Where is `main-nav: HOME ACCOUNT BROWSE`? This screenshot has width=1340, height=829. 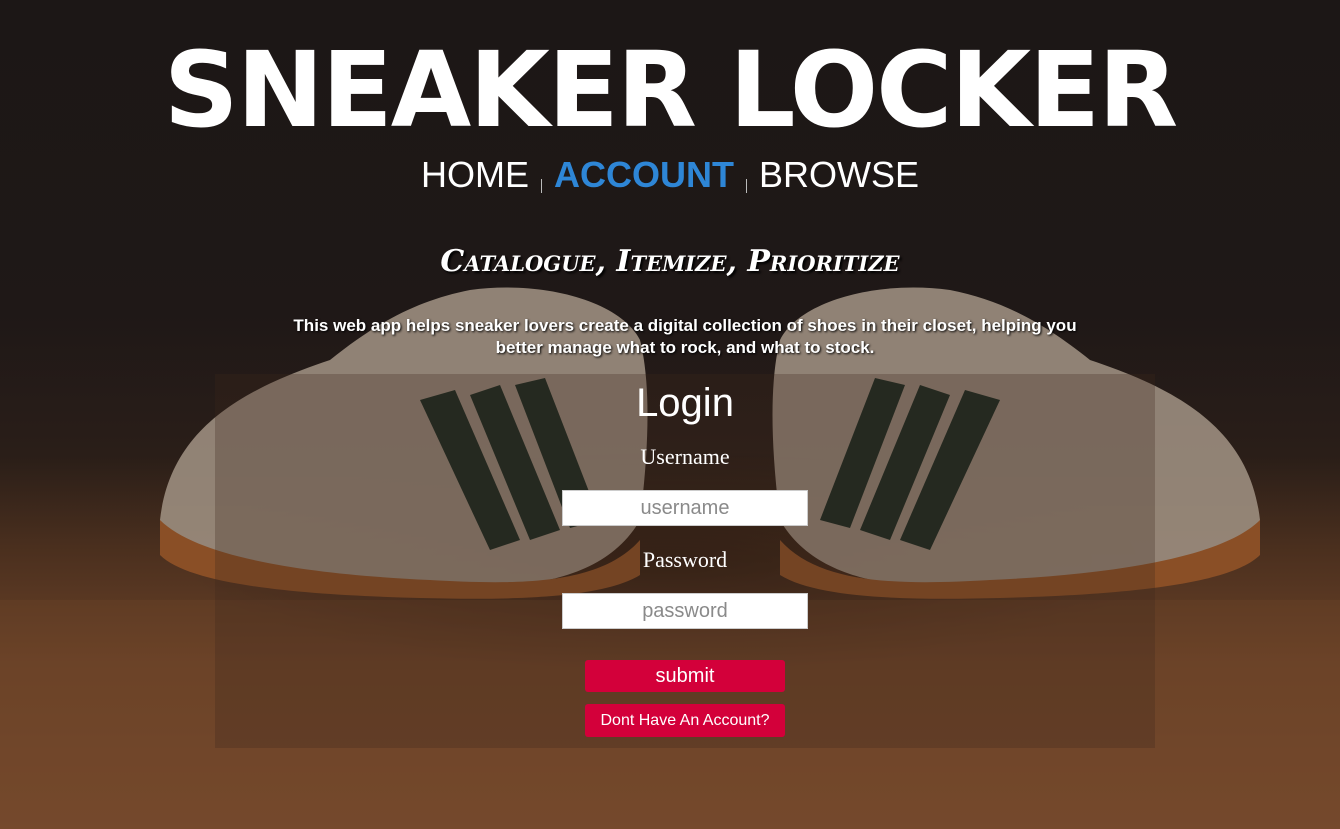 main-nav: HOME ACCOUNT BROWSE is located at coordinates (670, 175).